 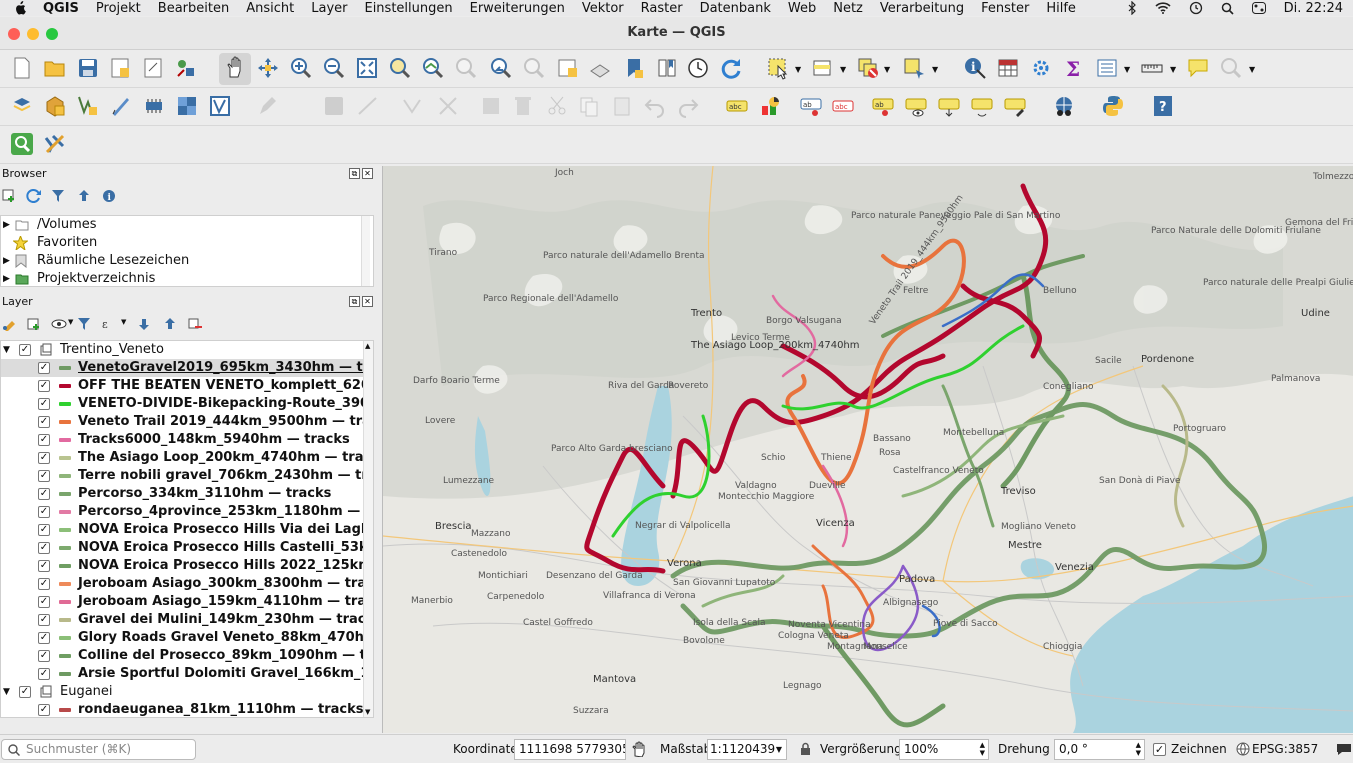 What do you see at coordinates (1005, 8) in the screenshot?
I see `menu-fenster: Fenster` at bounding box center [1005, 8].